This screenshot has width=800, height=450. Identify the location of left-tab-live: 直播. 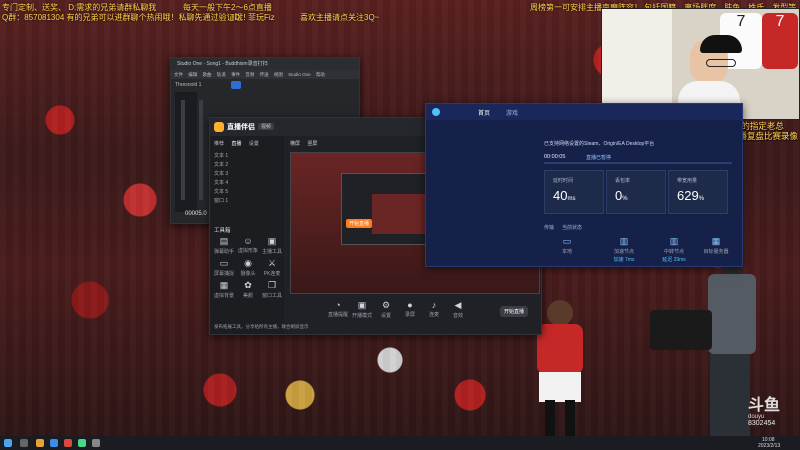
(236, 144).